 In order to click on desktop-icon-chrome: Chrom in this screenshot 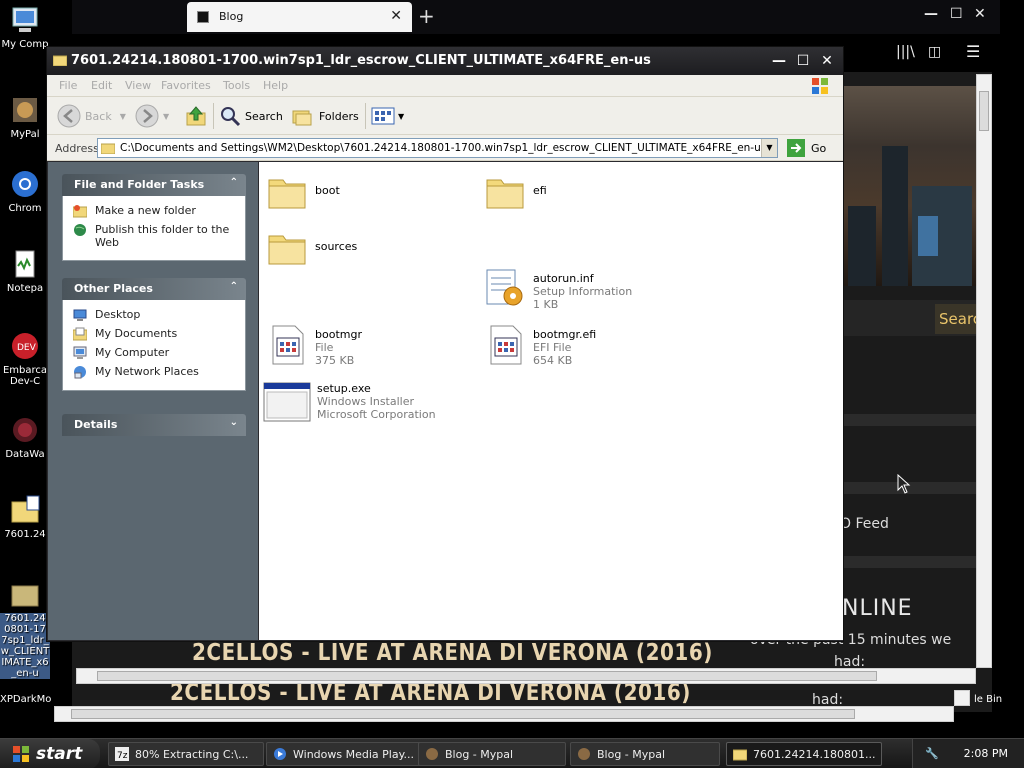, I will do `click(25, 191)`.